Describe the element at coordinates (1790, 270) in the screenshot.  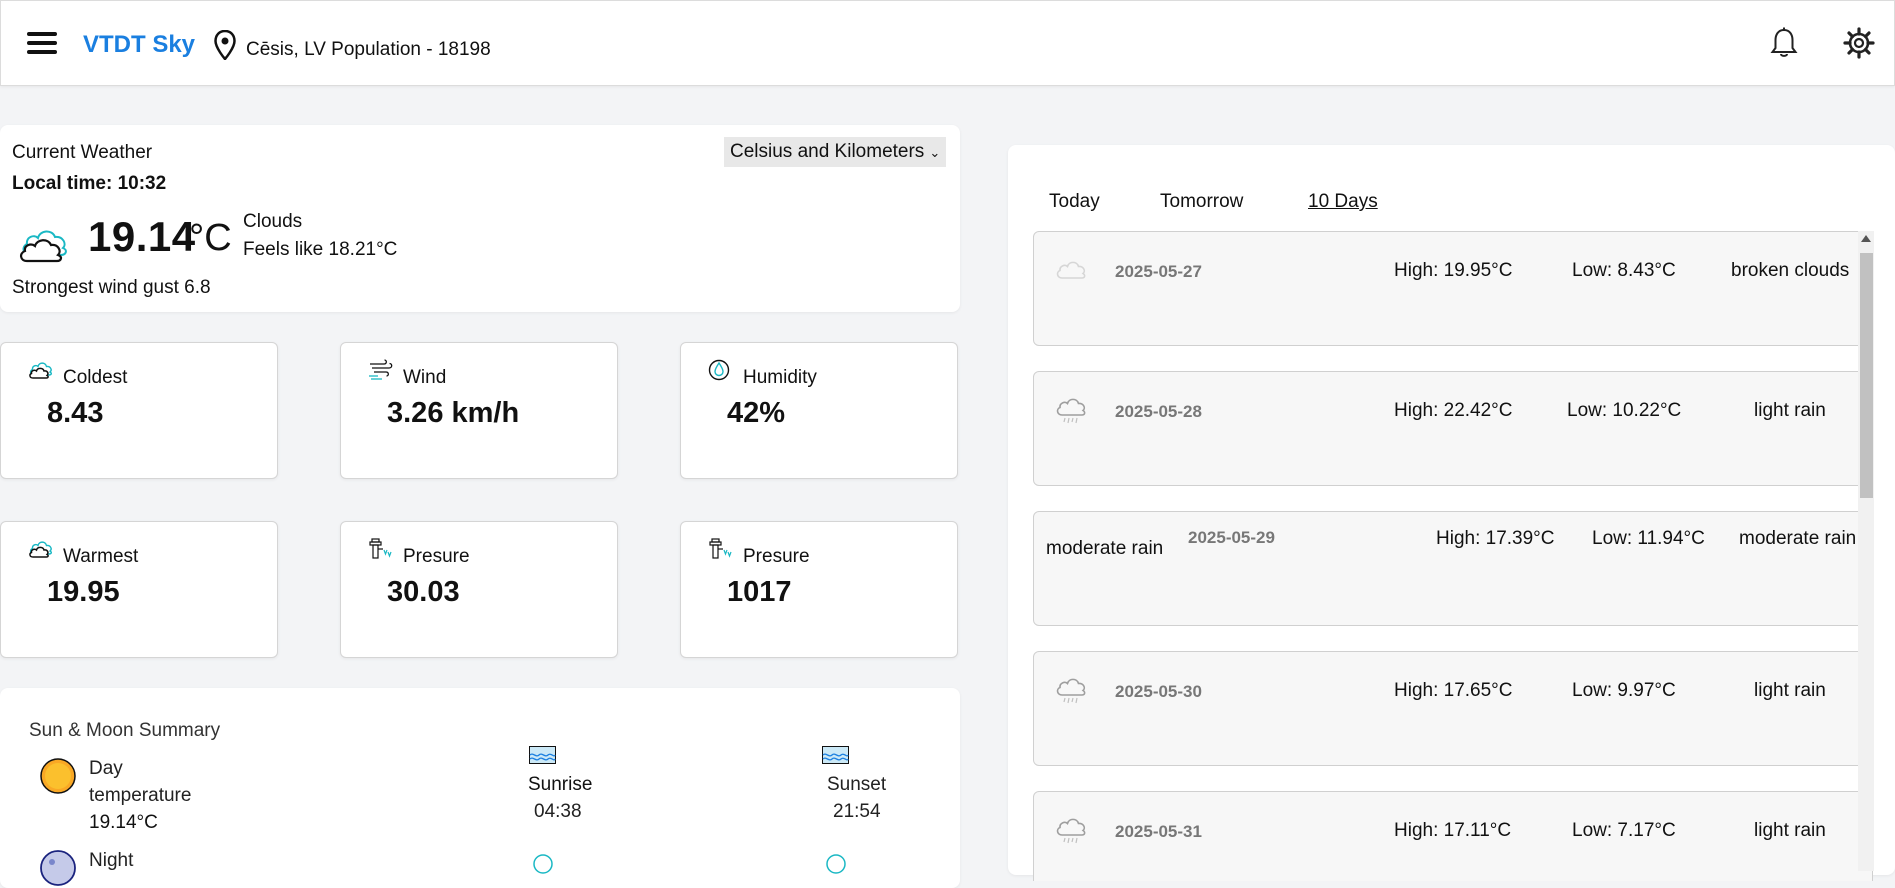
I see `forecast-description: broken clouds` at that location.